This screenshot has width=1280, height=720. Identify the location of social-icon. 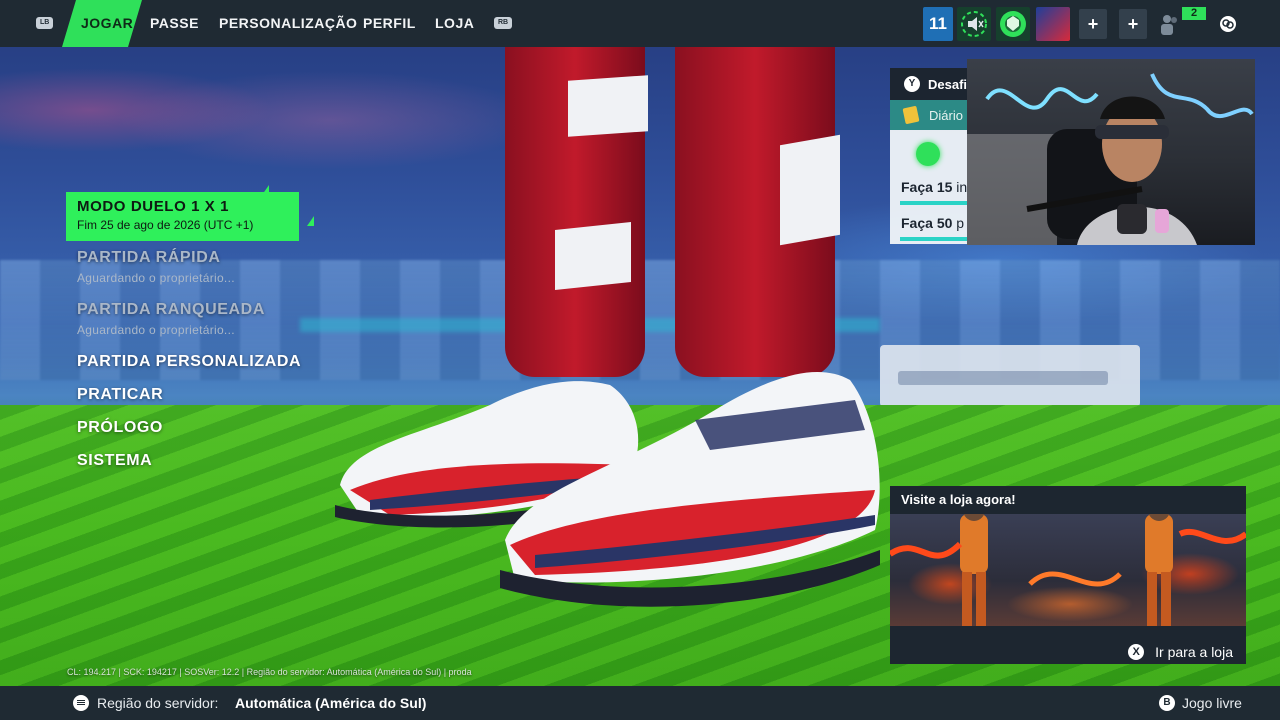
(1228, 24).